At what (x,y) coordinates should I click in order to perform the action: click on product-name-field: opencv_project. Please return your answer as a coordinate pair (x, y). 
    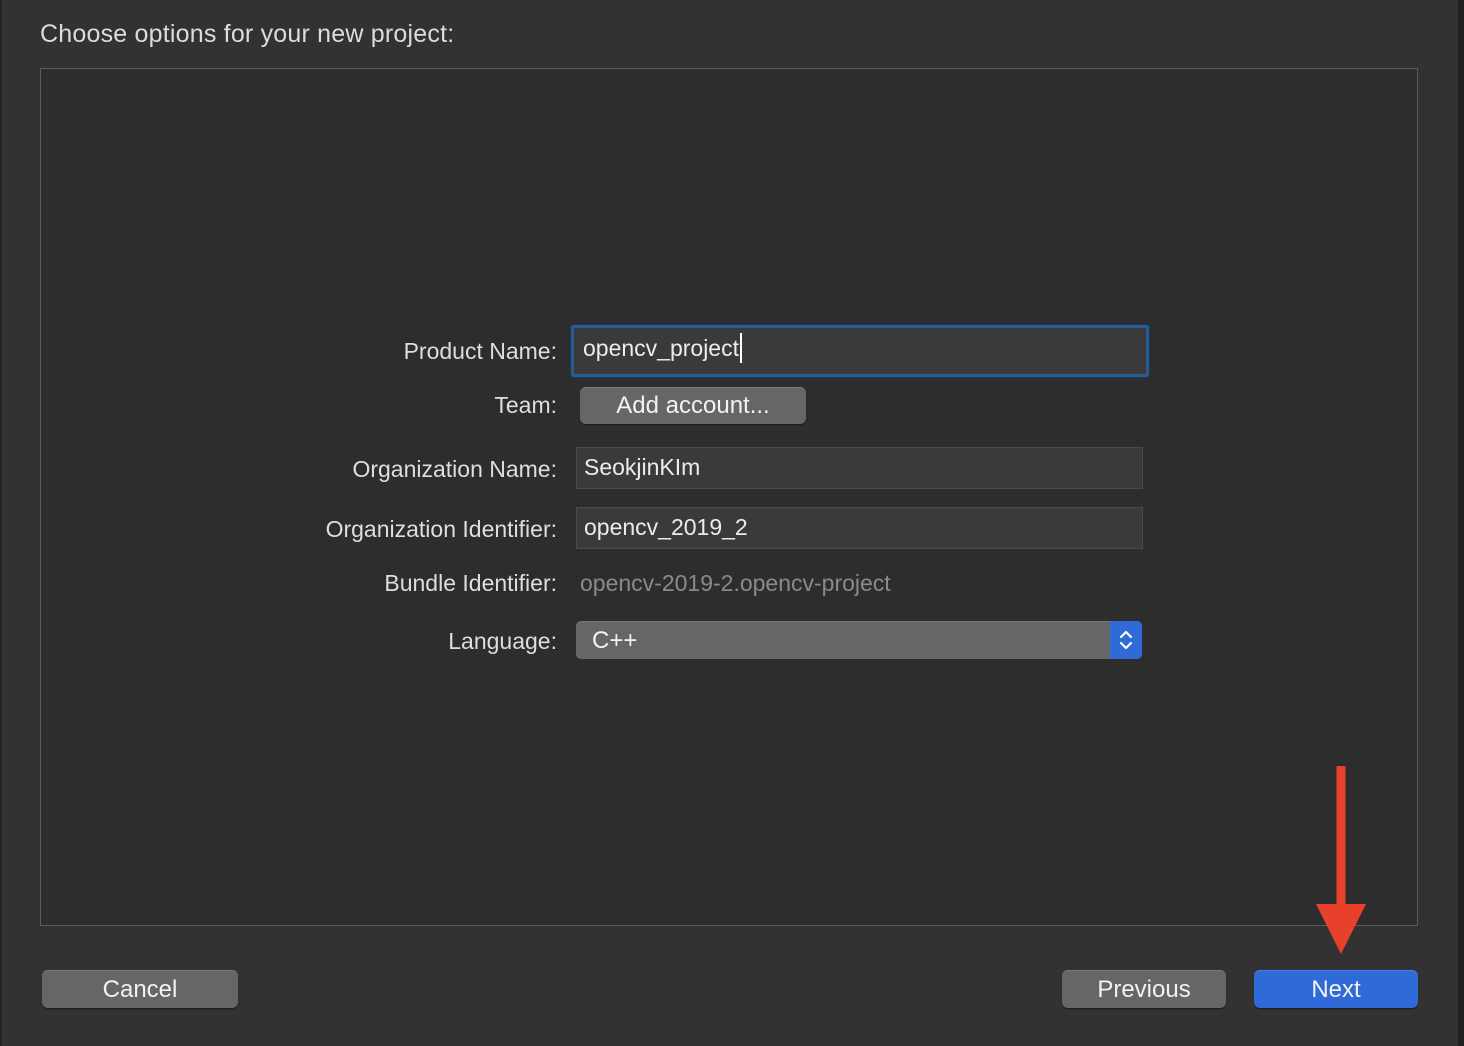
    Looking at the image, I should click on (860, 351).